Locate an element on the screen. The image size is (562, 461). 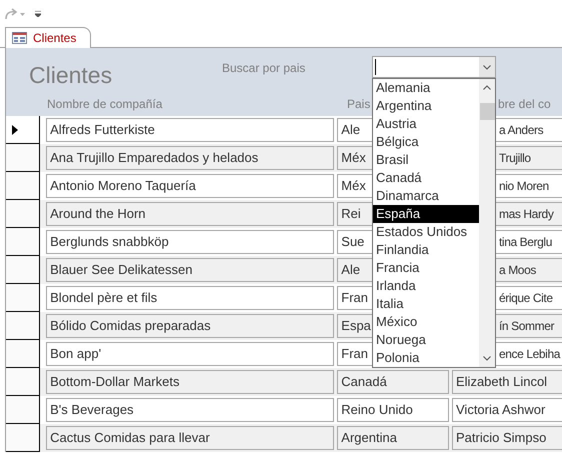
company-field: Bólido Comidas preparadas is located at coordinates (190, 326).